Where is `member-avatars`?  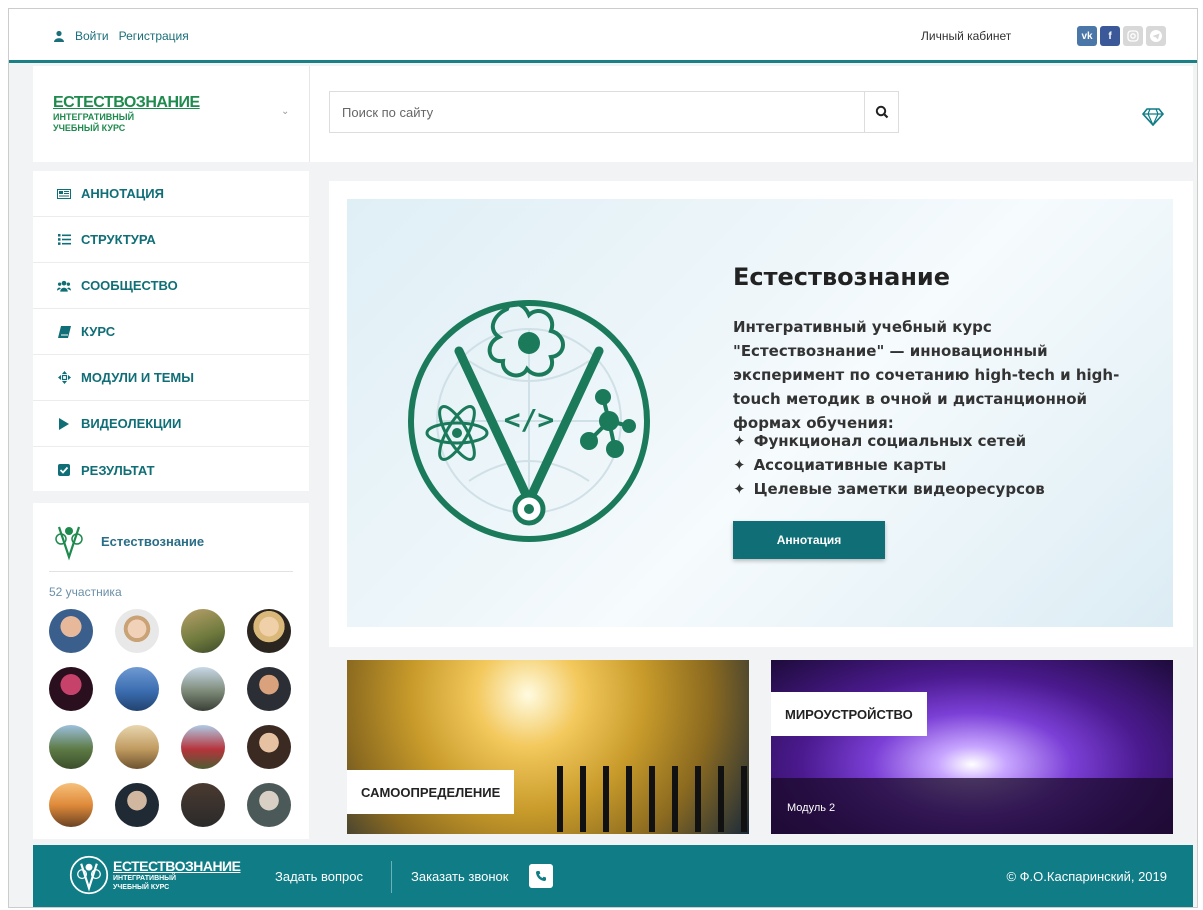
member-avatars is located at coordinates (170, 718).